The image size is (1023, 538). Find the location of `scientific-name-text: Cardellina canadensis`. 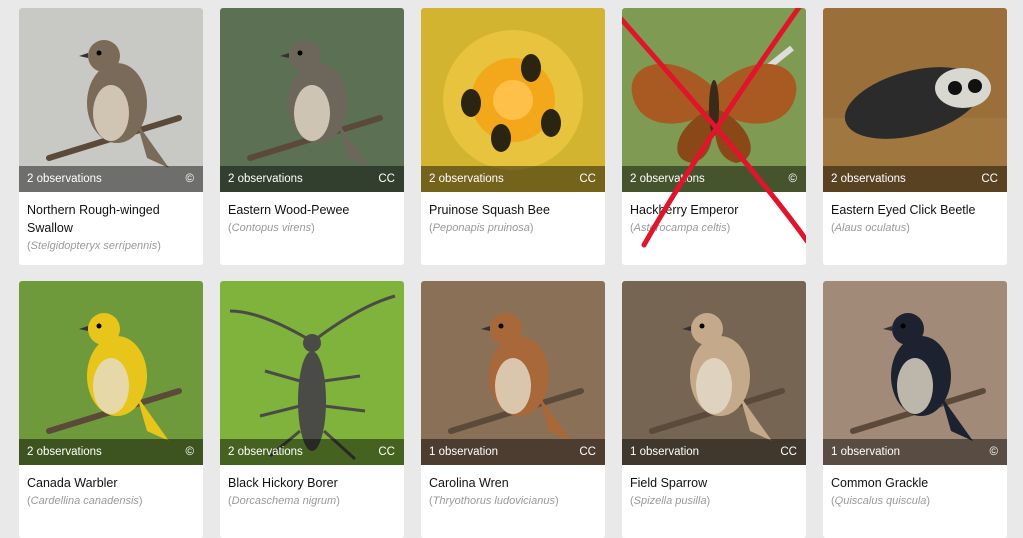

scientific-name-text: Cardellina canadensis is located at coordinates (84, 501).